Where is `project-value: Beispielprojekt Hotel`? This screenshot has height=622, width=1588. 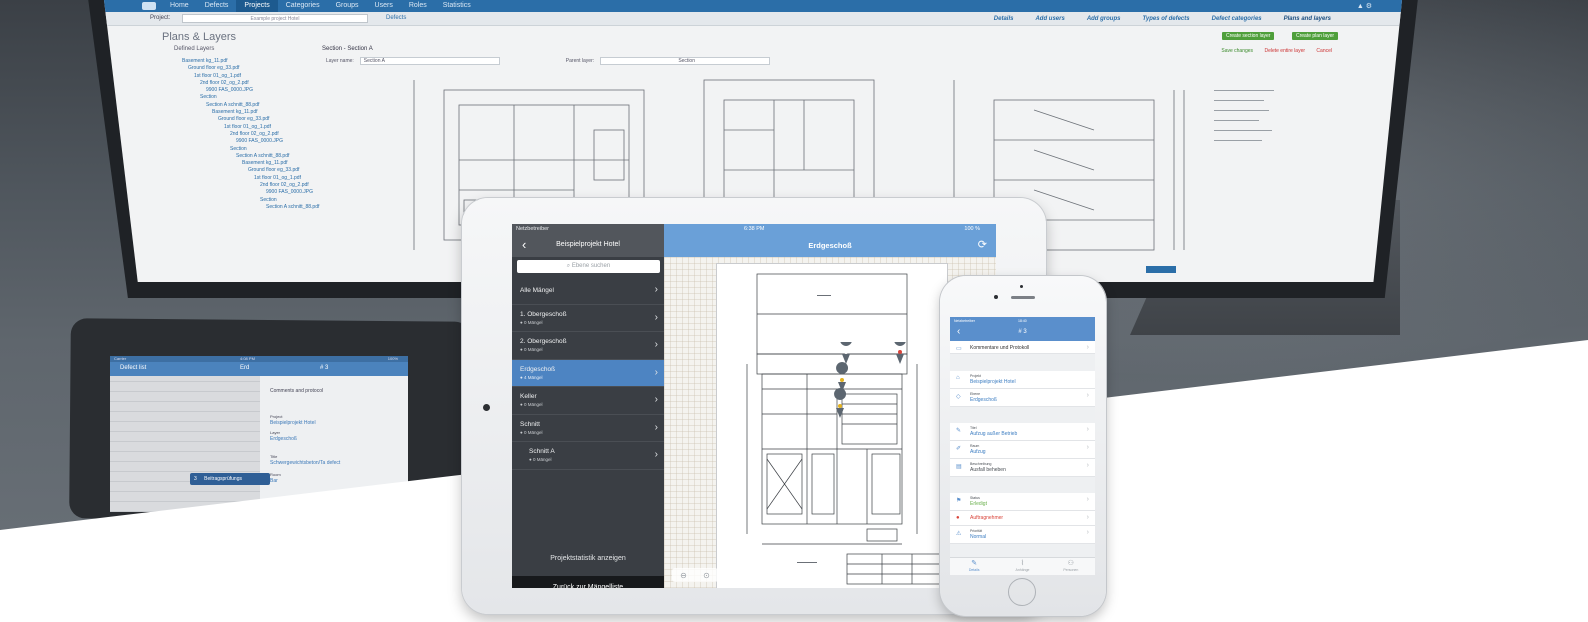
project-value: Beispielprojekt Hotel is located at coordinates (993, 382).